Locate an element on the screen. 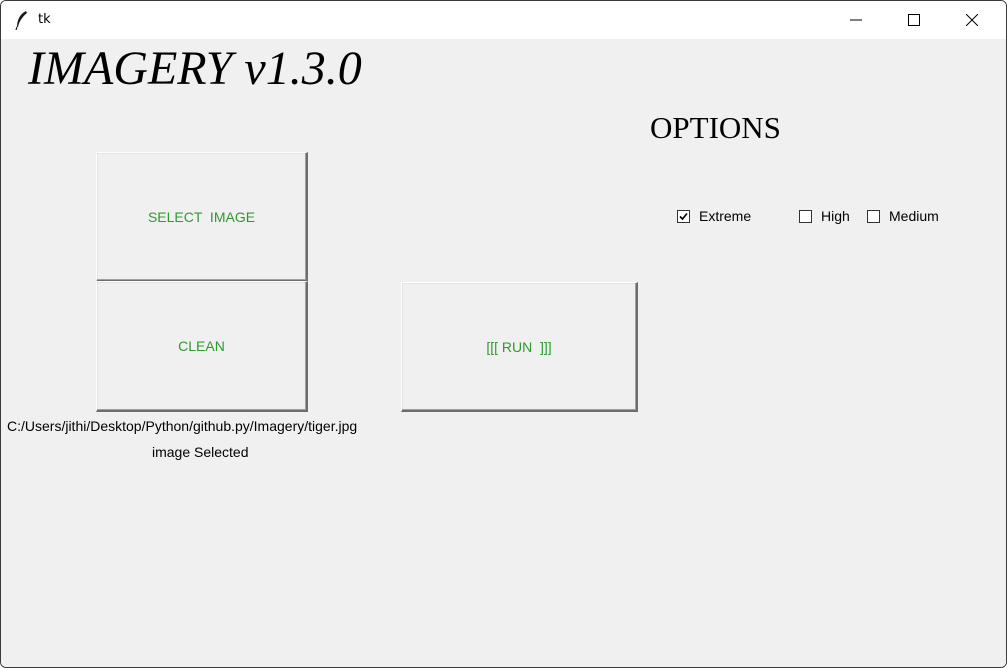 Image resolution: width=1007 pixels, height=668 pixels. extreme-checkbox is located at coordinates (683, 216).